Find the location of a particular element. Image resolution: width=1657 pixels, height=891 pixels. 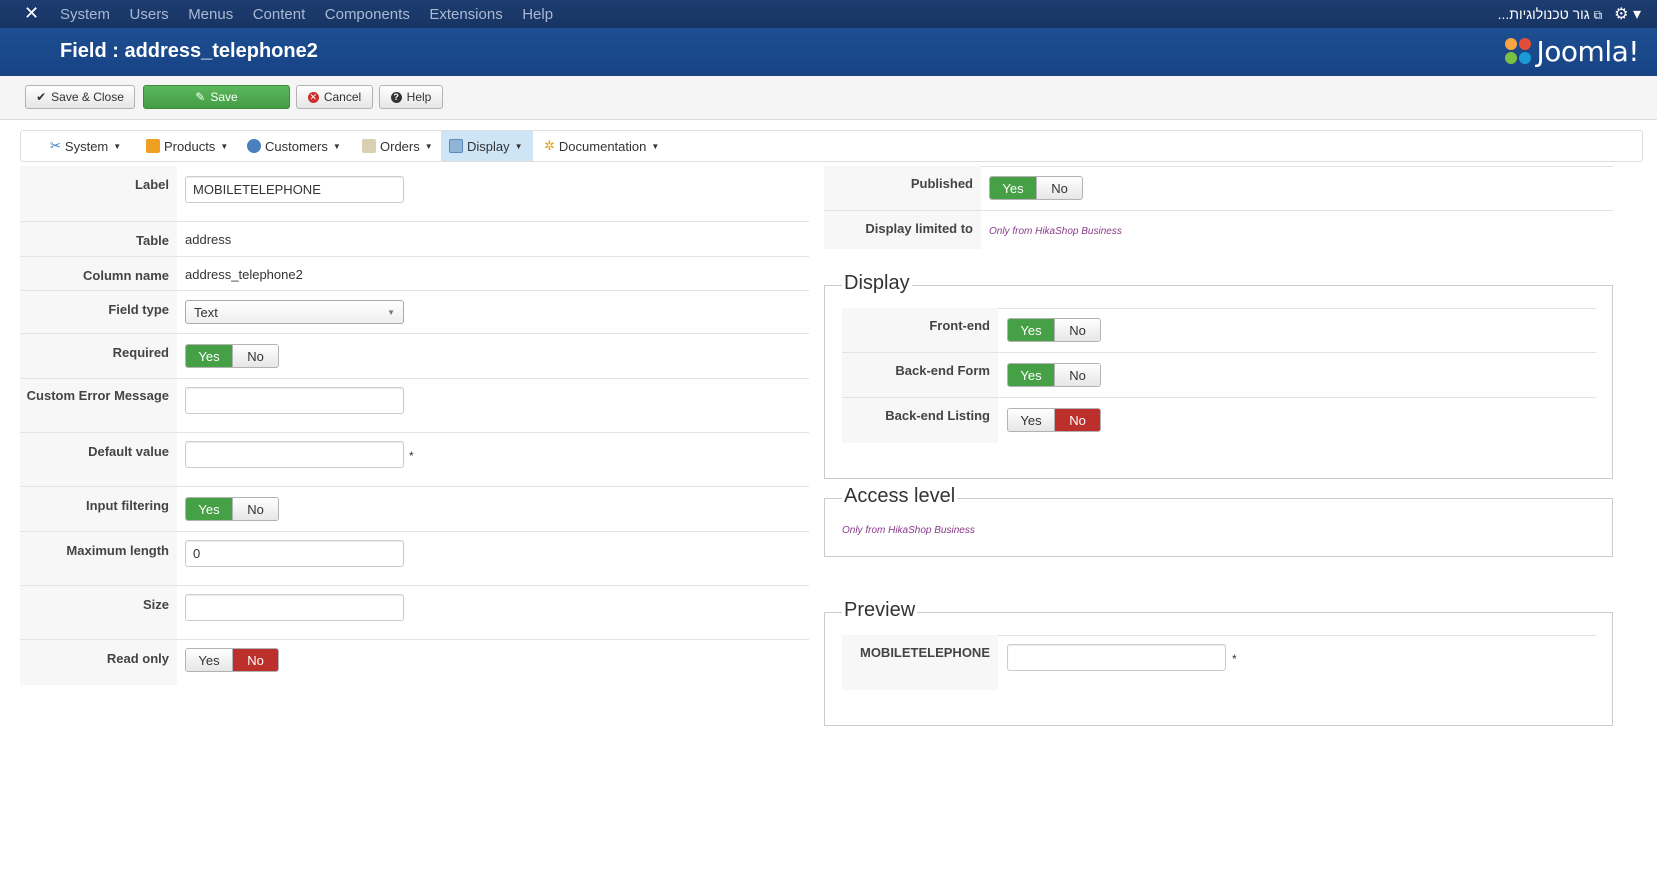

read-only-toggle: Yes No is located at coordinates (232, 660).